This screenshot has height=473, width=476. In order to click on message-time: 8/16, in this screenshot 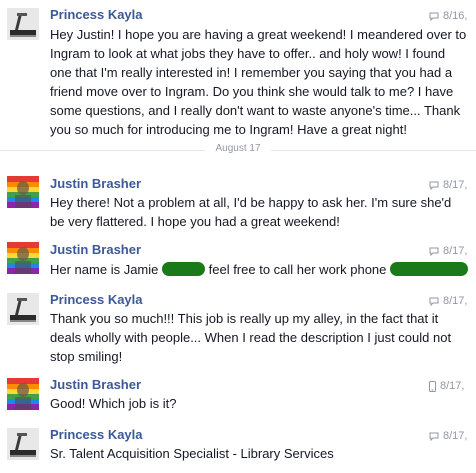, I will do `click(448, 16)`.